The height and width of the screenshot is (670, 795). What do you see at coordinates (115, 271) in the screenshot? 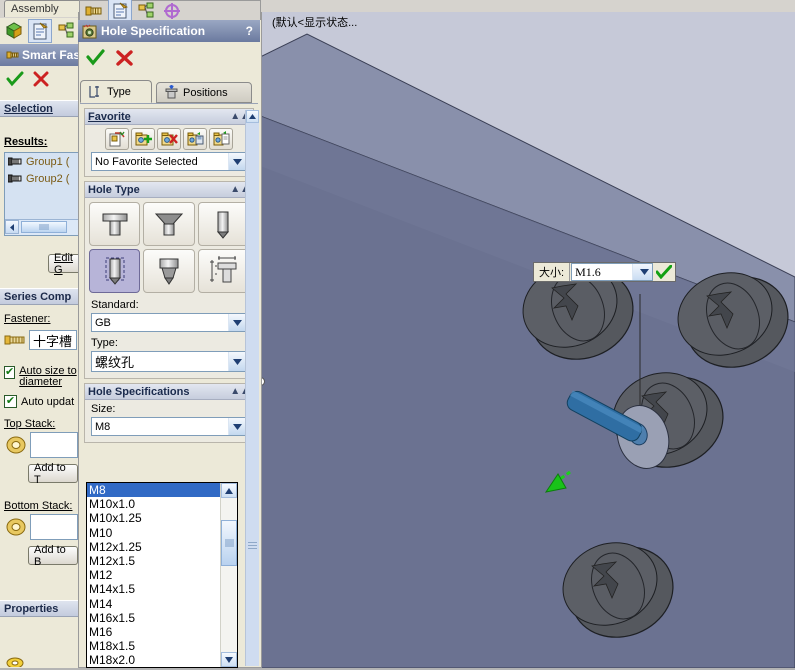
I see `straight-tap-hole-button` at bounding box center [115, 271].